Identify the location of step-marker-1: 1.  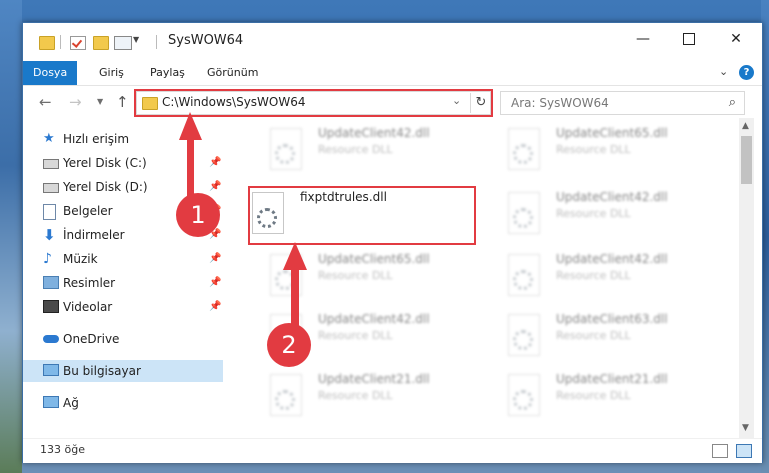
(198, 215).